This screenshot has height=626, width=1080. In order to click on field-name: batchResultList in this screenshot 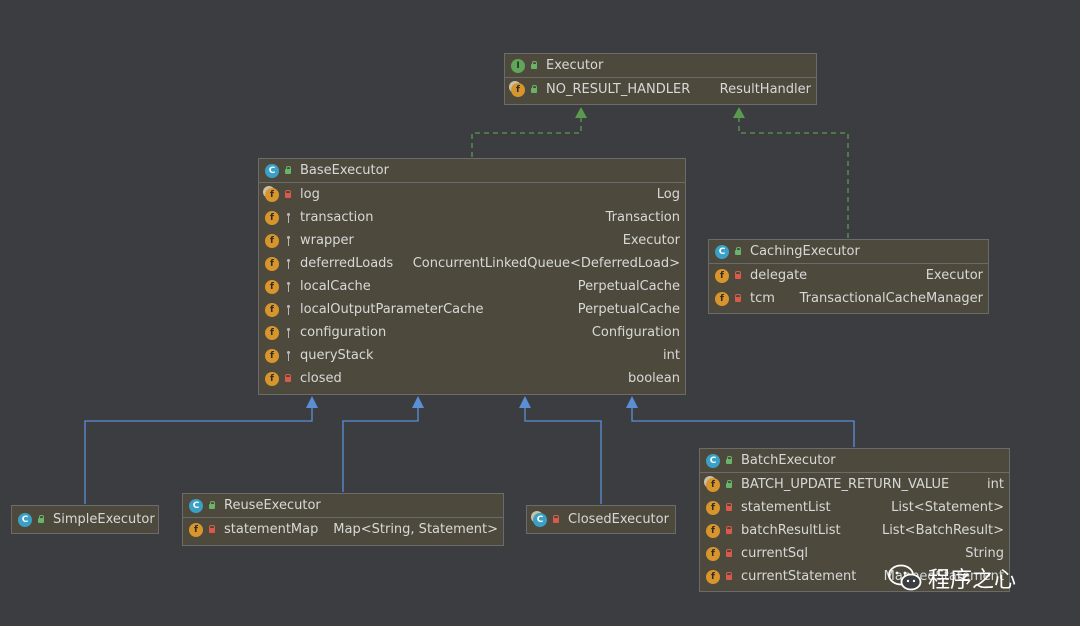, I will do `click(791, 530)`.